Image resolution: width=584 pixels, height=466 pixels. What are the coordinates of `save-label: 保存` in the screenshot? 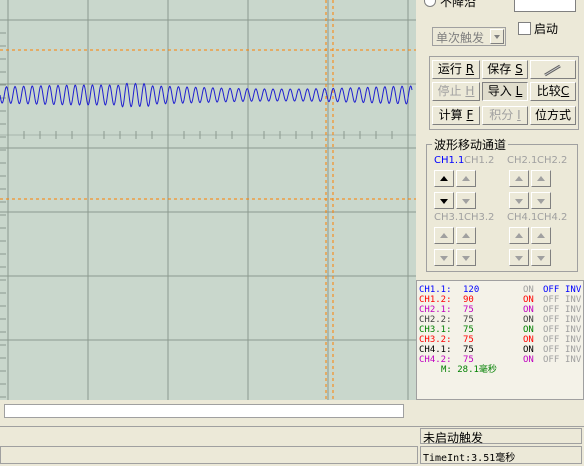 It's located at (499, 69).